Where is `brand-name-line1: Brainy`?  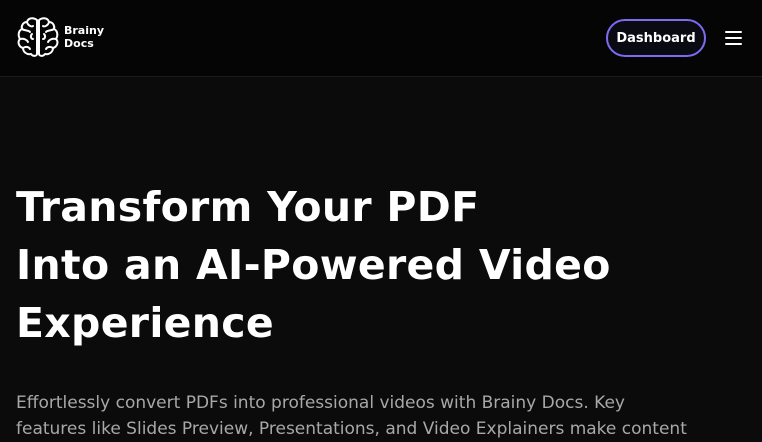
brand-name-line1: Brainy is located at coordinates (84, 30).